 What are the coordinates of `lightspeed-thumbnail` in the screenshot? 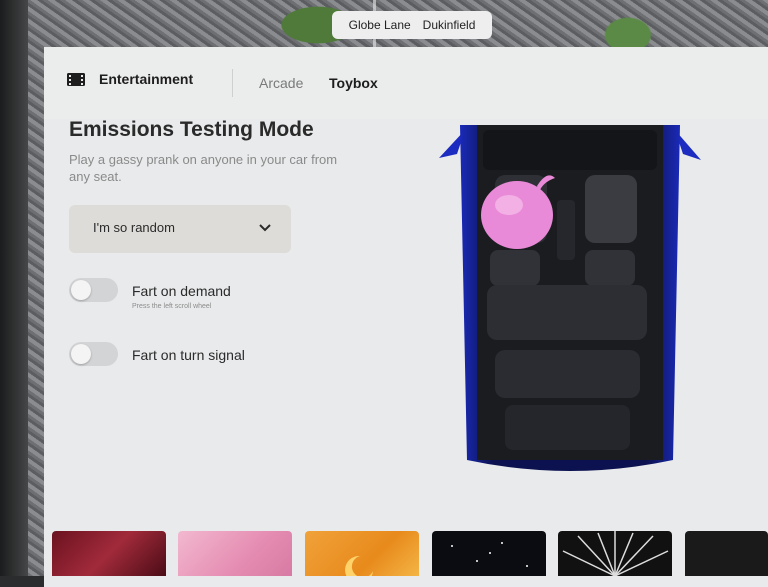 It's located at (615, 553).